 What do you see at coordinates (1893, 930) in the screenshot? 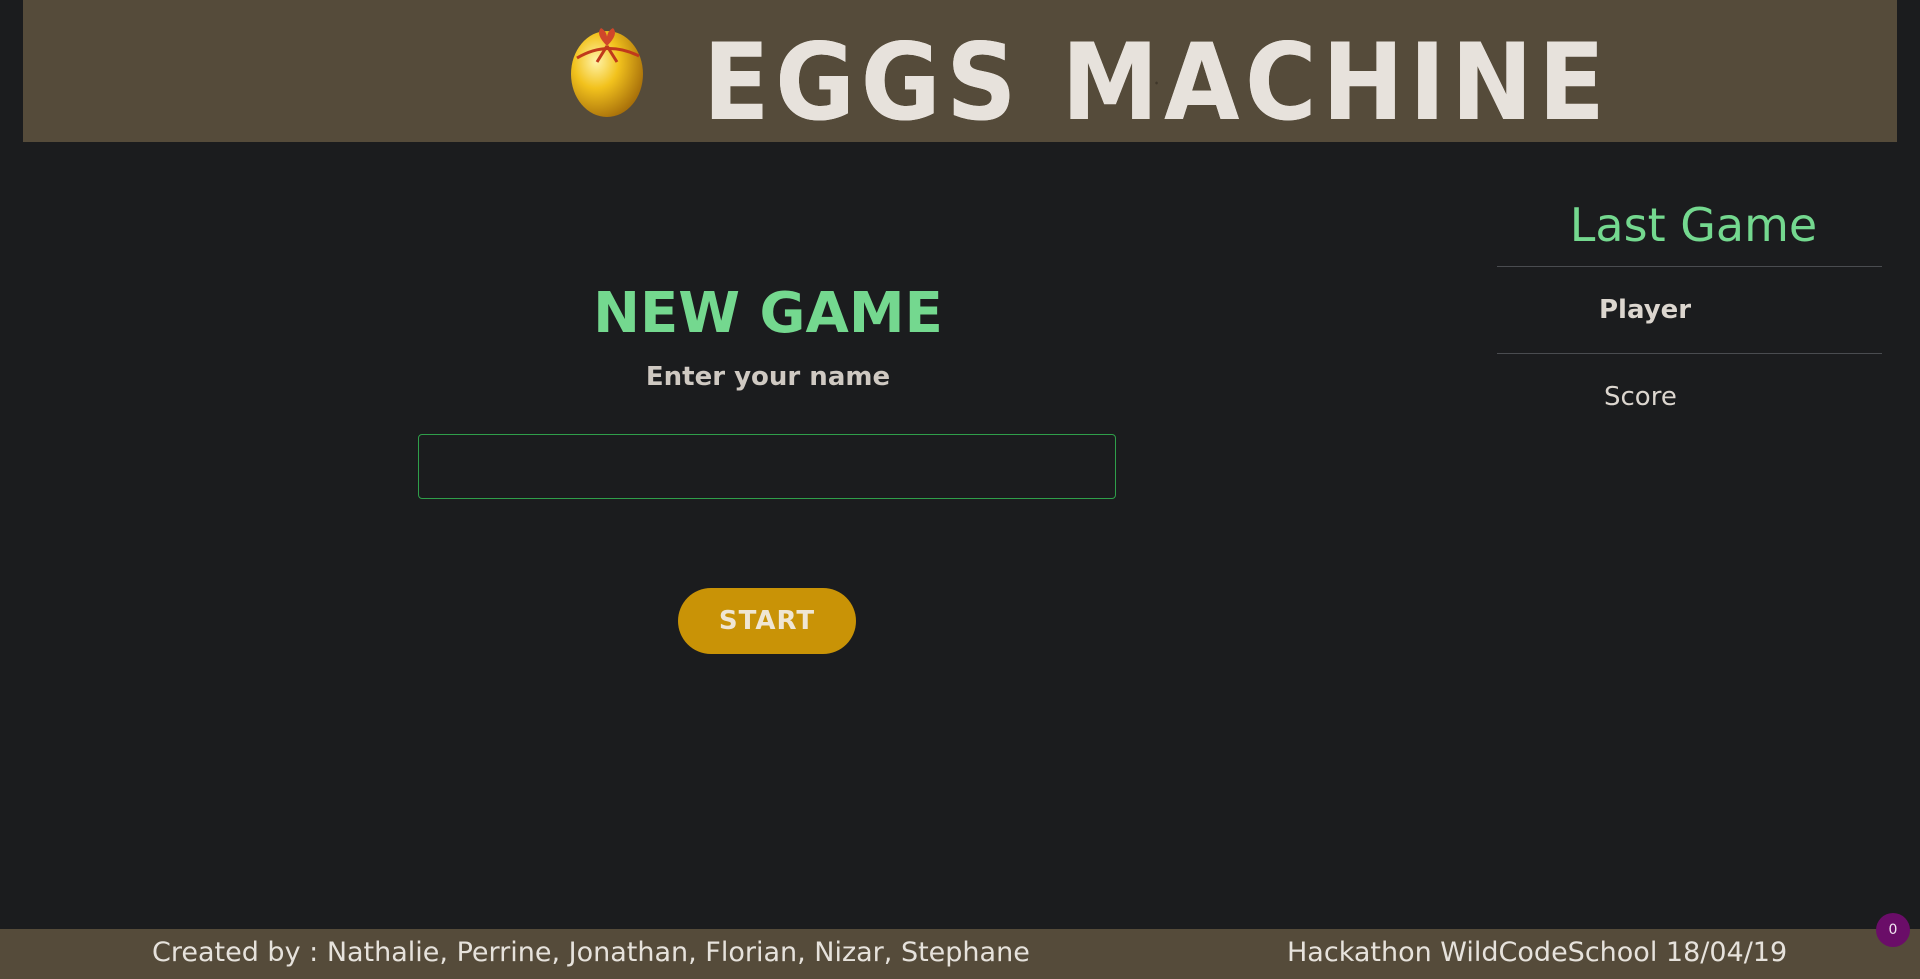
I see `notification-badge: 0` at bounding box center [1893, 930].